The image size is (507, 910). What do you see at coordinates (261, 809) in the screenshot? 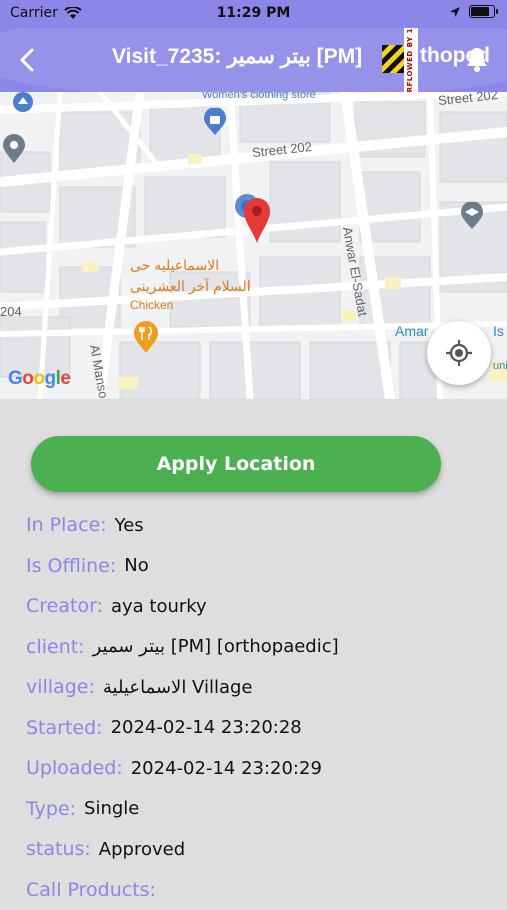
I see `detail-row-type: Type: Single` at bounding box center [261, 809].